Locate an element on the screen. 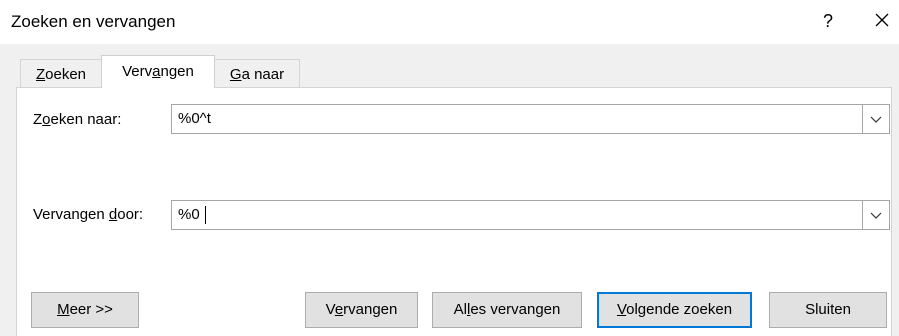  search-label-accesskey: o is located at coordinates (46, 119).